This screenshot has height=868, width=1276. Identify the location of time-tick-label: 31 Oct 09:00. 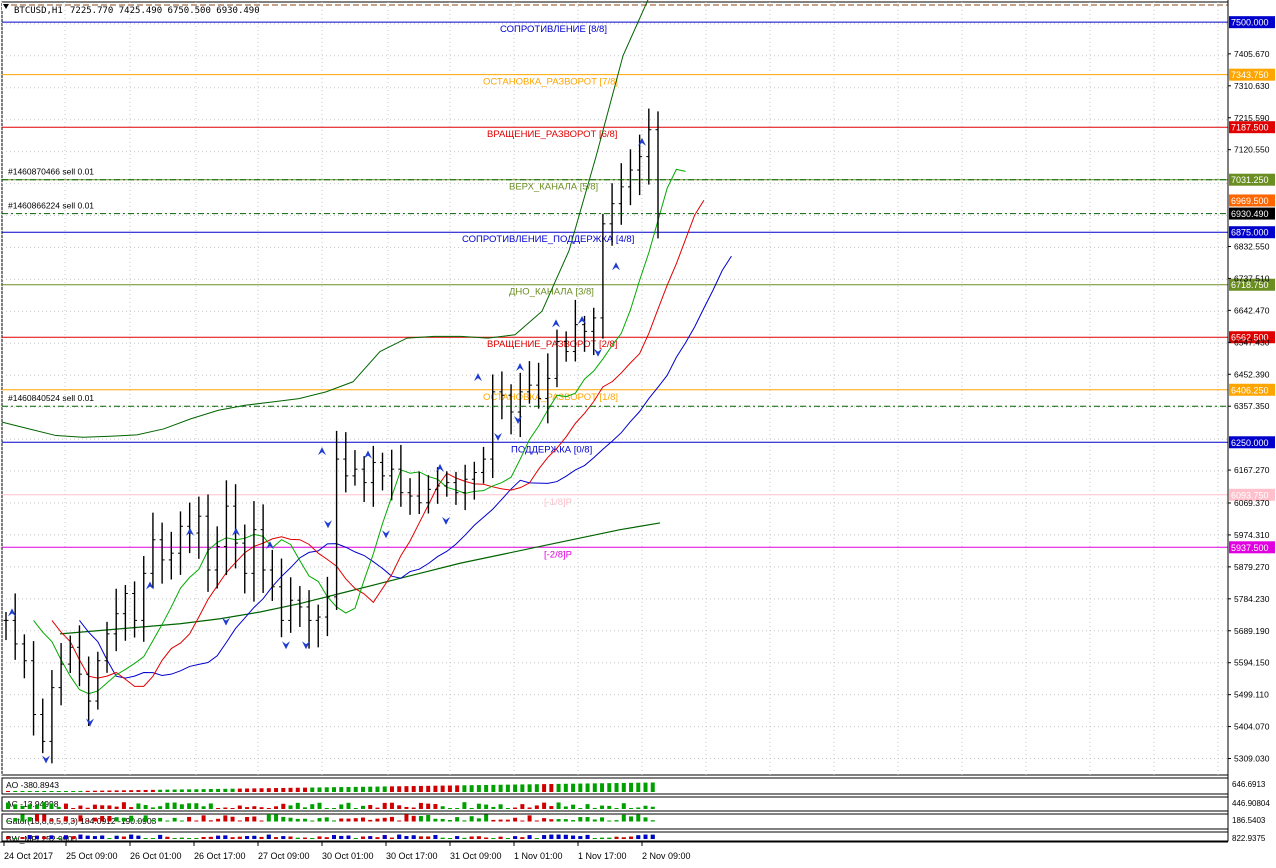
(476, 856).